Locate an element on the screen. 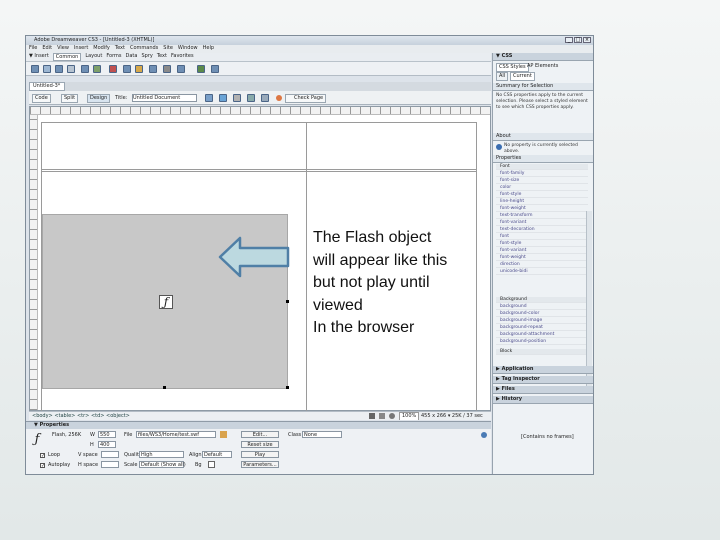 This screenshot has height=540, width=720. resize-handle-corner is located at coordinates (287, 387).